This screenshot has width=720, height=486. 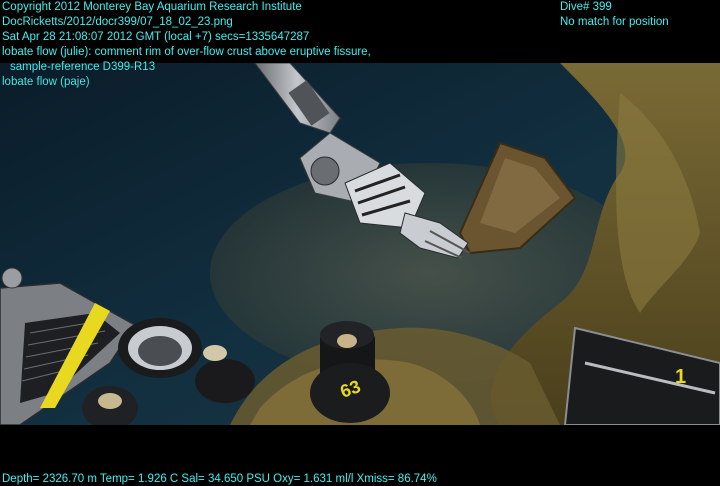 What do you see at coordinates (160, 348) in the screenshot?
I see `sample-canister-open` at bounding box center [160, 348].